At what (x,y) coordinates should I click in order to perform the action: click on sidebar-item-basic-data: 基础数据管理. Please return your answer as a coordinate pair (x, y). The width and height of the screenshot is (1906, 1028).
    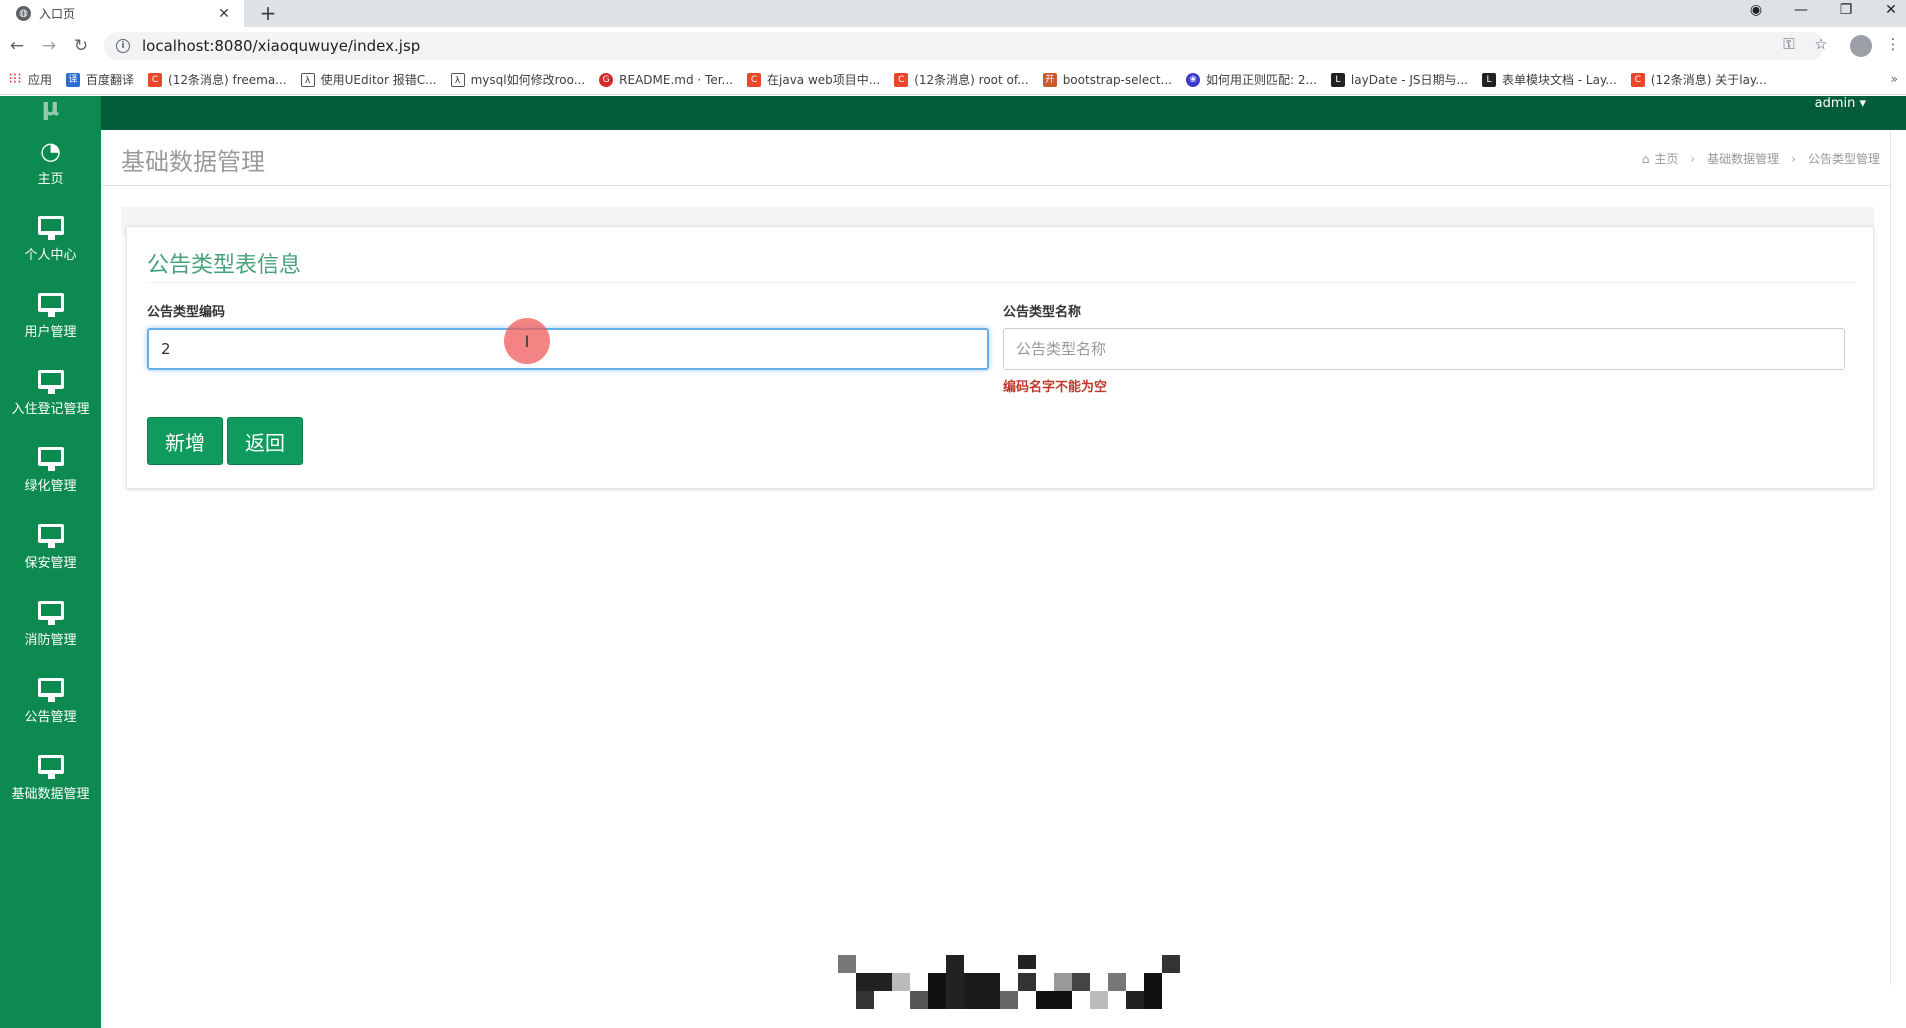
    Looking at the image, I should click on (50, 778).